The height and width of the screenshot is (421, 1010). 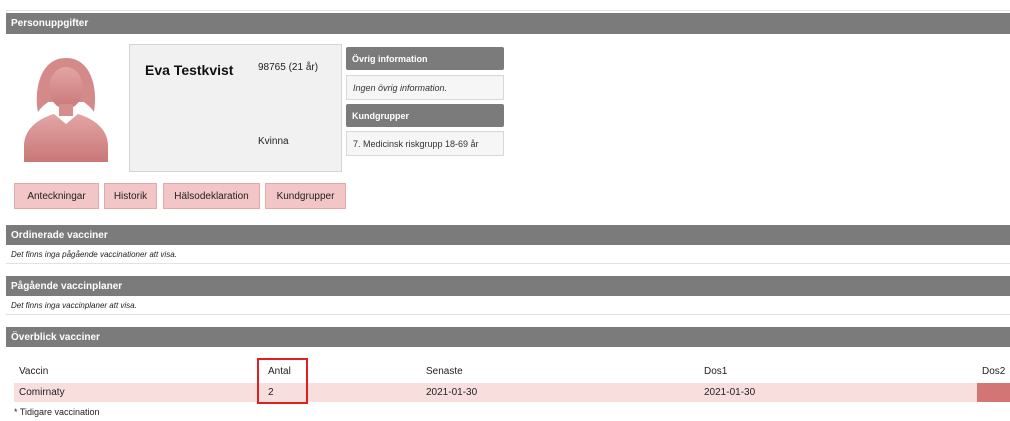 What do you see at coordinates (66, 110) in the screenshot?
I see `female-avatar-icon` at bounding box center [66, 110].